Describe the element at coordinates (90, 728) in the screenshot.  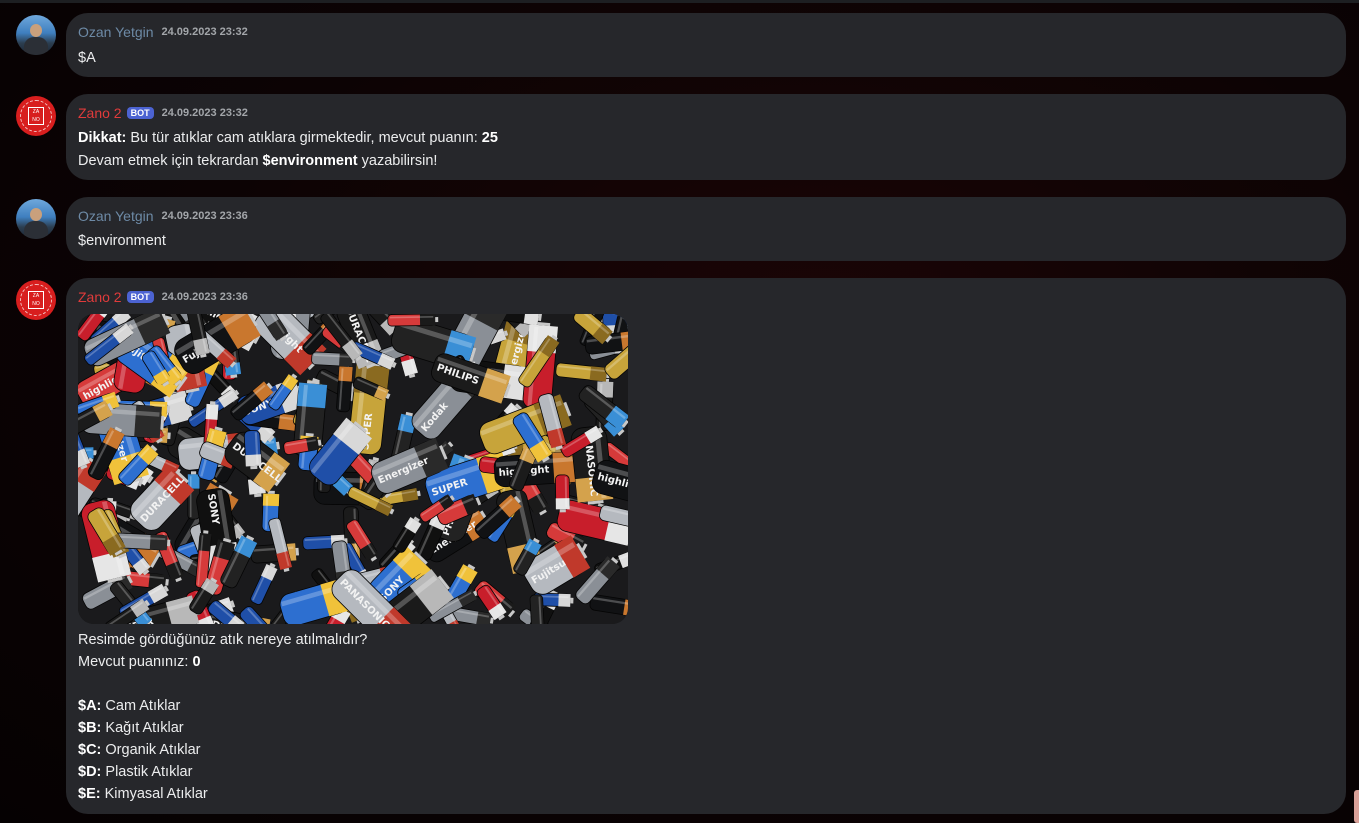
I see `option-key: $B:` at that location.